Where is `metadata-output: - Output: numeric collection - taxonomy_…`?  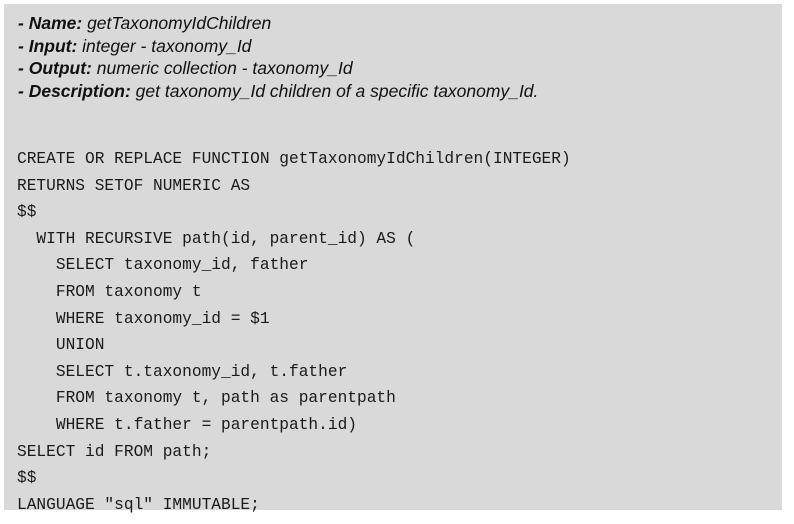
metadata-output: - Output: numeric collection - taxonomy_… is located at coordinates (278, 68).